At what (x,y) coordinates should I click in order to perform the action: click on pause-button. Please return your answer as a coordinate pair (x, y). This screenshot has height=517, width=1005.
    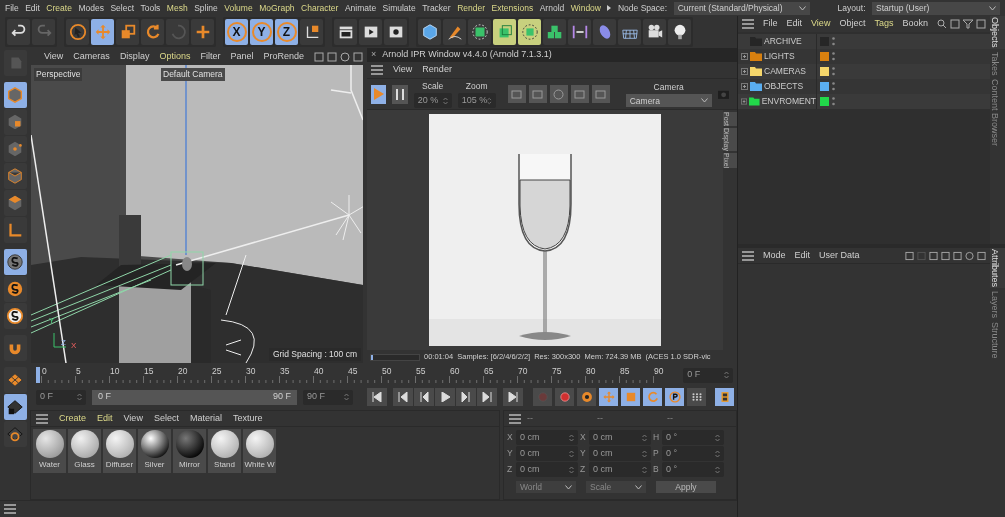
    Looking at the image, I should click on (400, 94).